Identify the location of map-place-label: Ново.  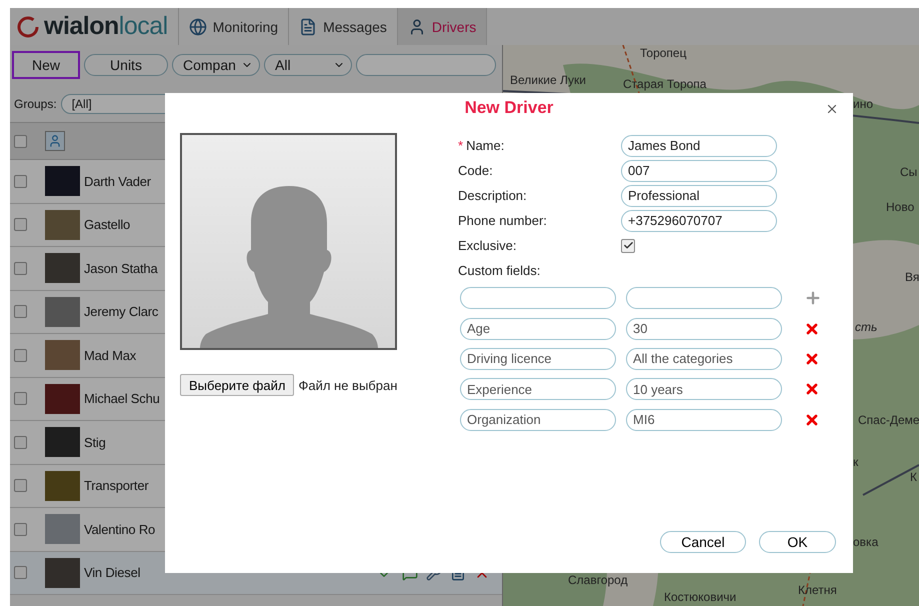
(900, 207).